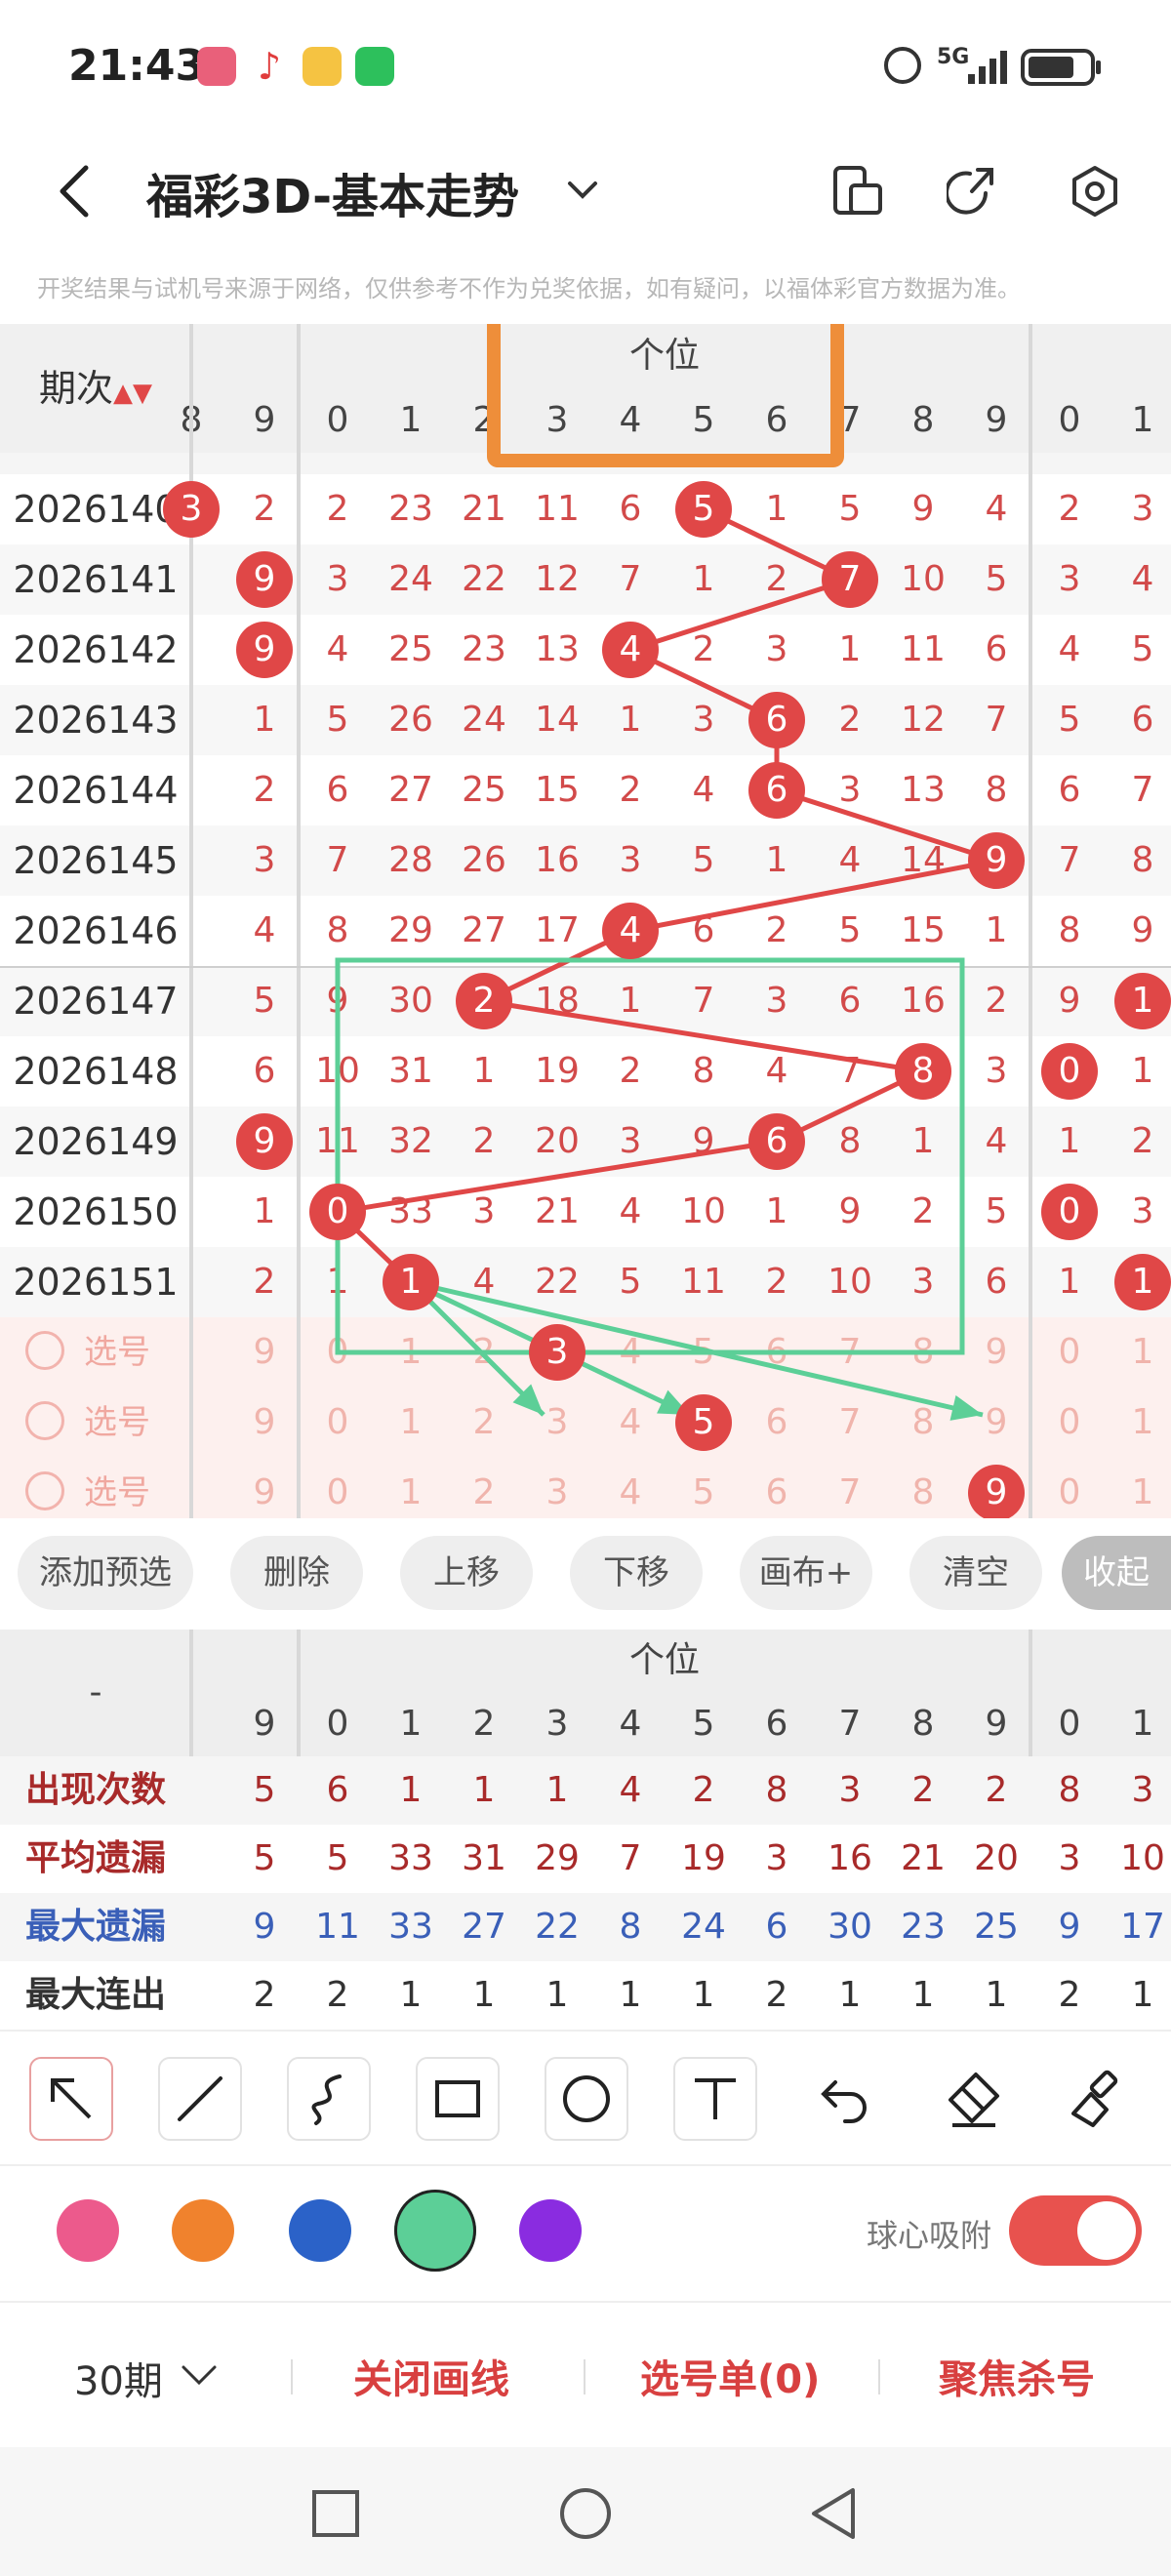 The width and height of the screenshot is (1171, 2576). I want to click on layout-switch-icon, so click(857, 191).